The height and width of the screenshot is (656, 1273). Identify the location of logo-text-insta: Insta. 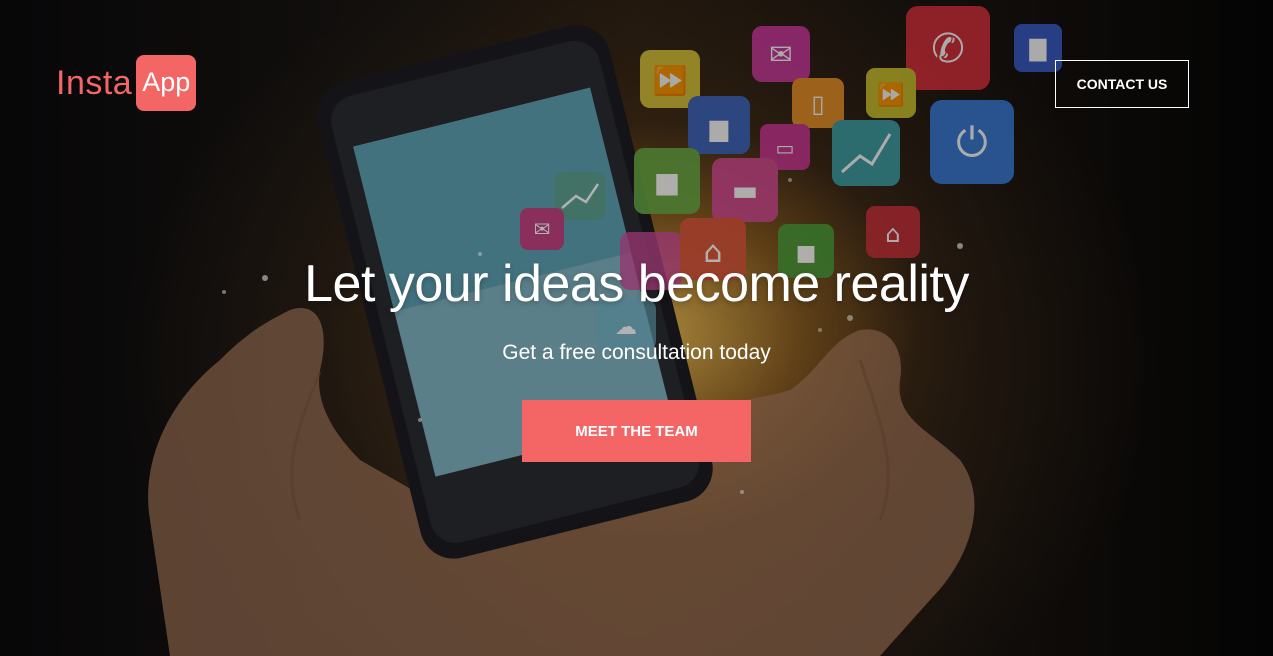
(94, 82).